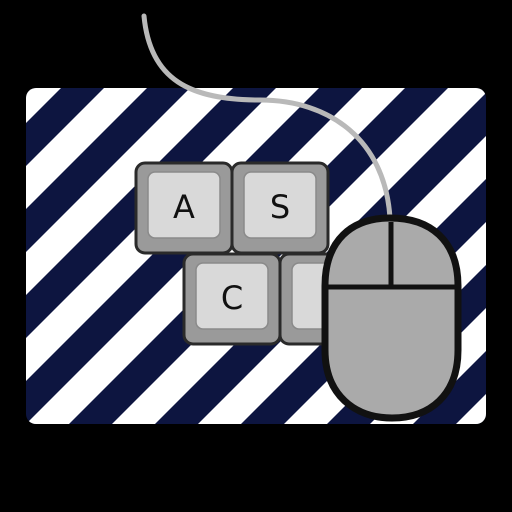 This screenshot has height=512, width=512. What do you see at coordinates (391, 318) in the screenshot?
I see `computer-mouse-icon` at bounding box center [391, 318].